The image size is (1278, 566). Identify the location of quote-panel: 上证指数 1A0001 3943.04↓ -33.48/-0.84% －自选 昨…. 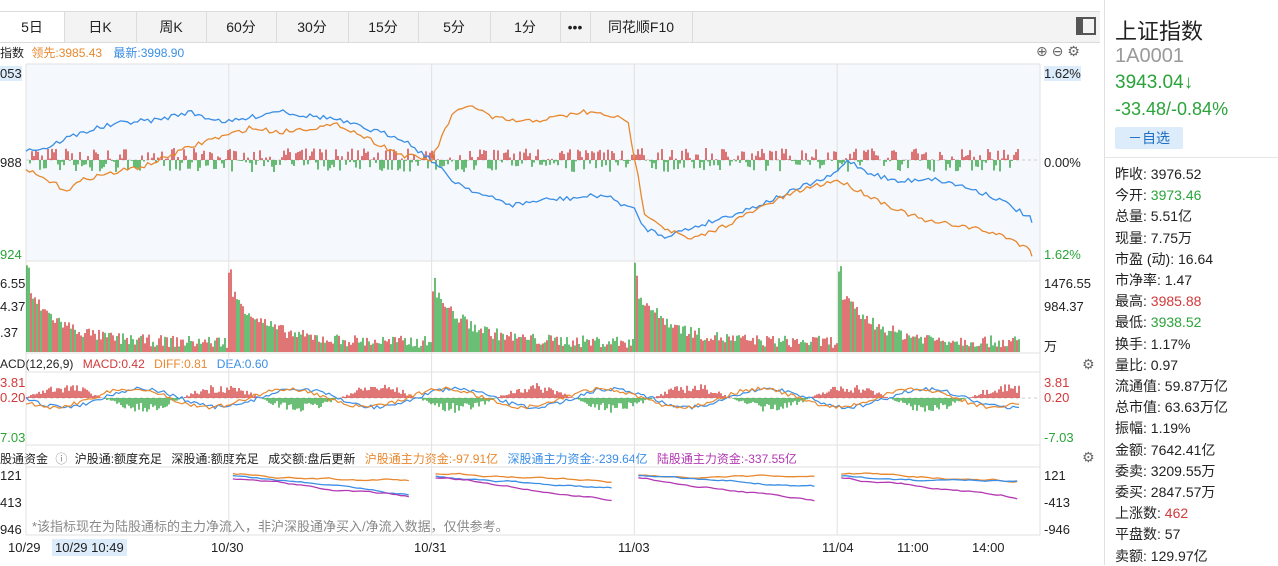
(1191, 282).